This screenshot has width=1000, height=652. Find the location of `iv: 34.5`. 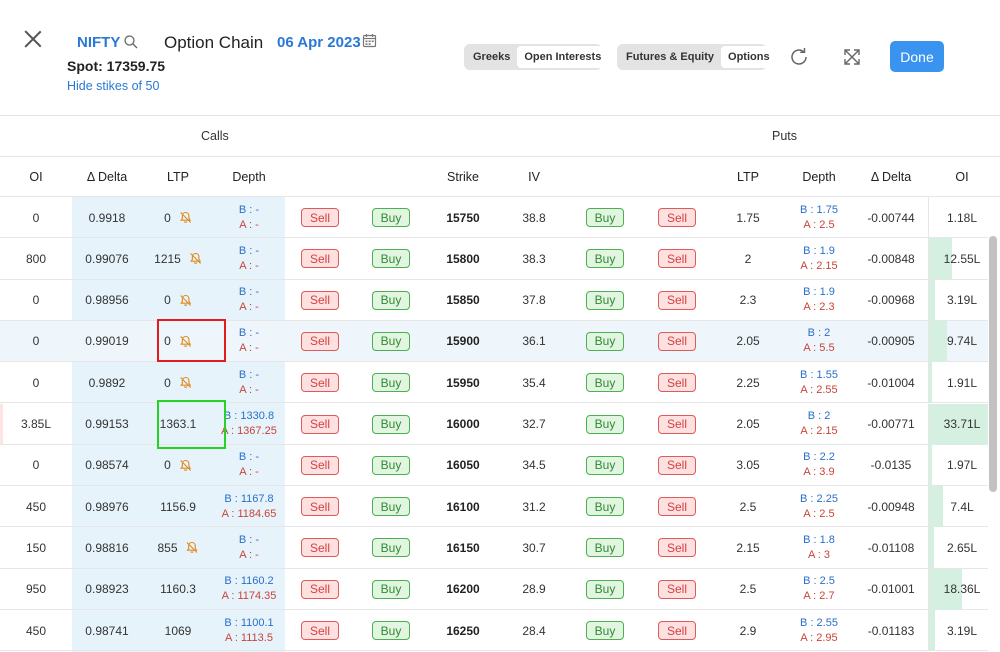

iv: 34.5 is located at coordinates (534, 465).